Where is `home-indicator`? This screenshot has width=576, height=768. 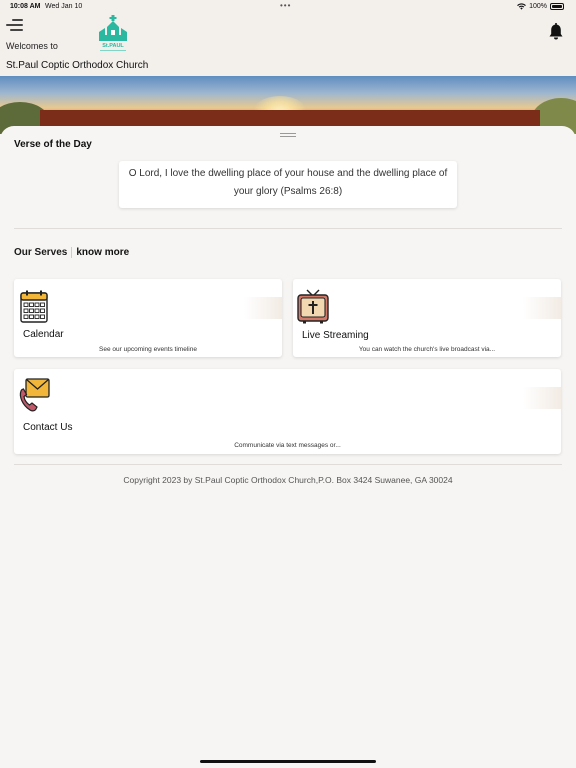 home-indicator is located at coordinates (288, 761).